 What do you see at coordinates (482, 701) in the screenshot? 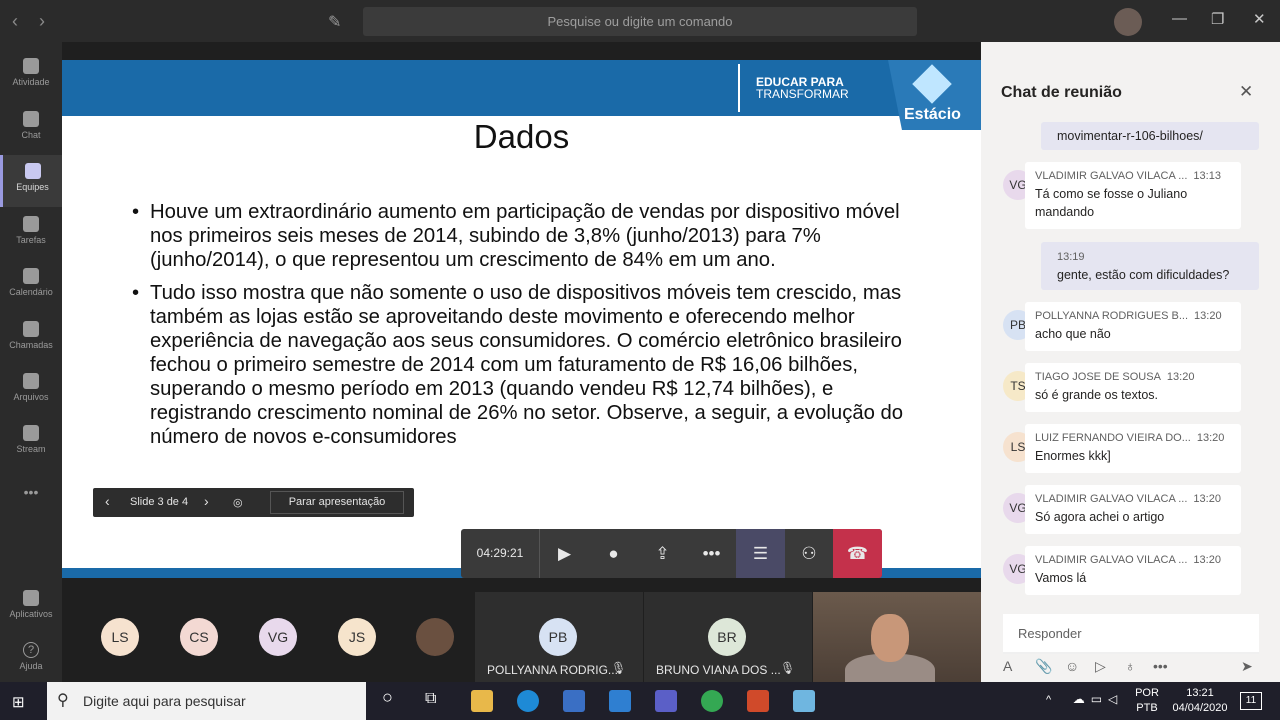
I see `file-explorer-icon` at bounding box center [482, 701].